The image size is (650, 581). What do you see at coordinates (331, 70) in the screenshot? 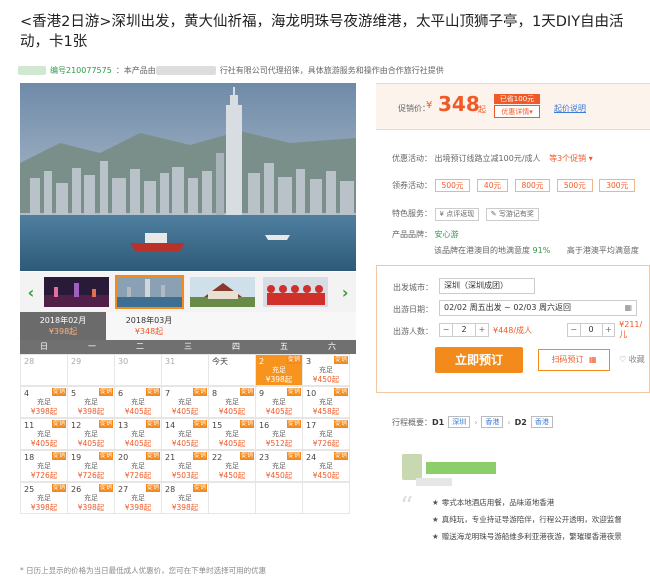
I see `info-text-2: 行社有限公司代理招徕，具体旅游服务和操作由合作旅行社提供` at bounding box center [331, 70].